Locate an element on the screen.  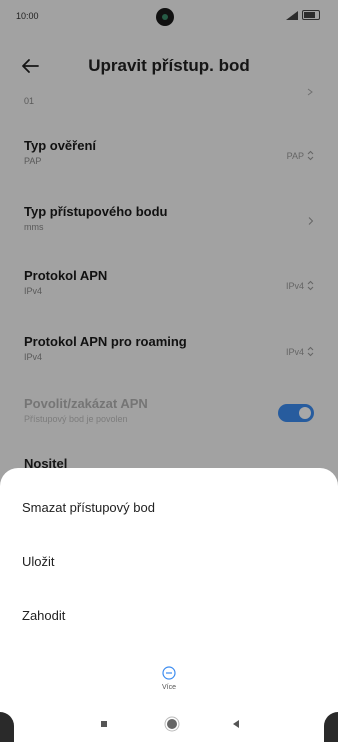
back-triangle-icon is located at coordinates (236, 724).